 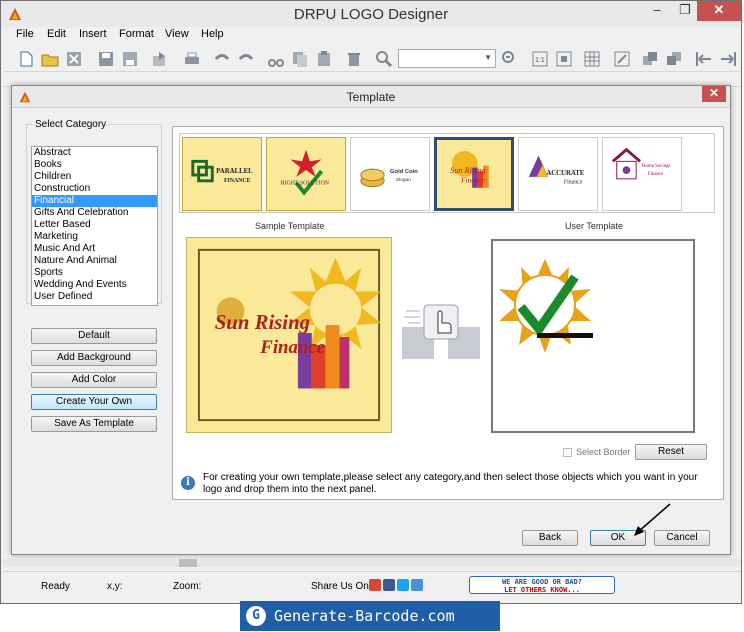 I want to click on category-item: User Defined, so click(x=94, y=297).